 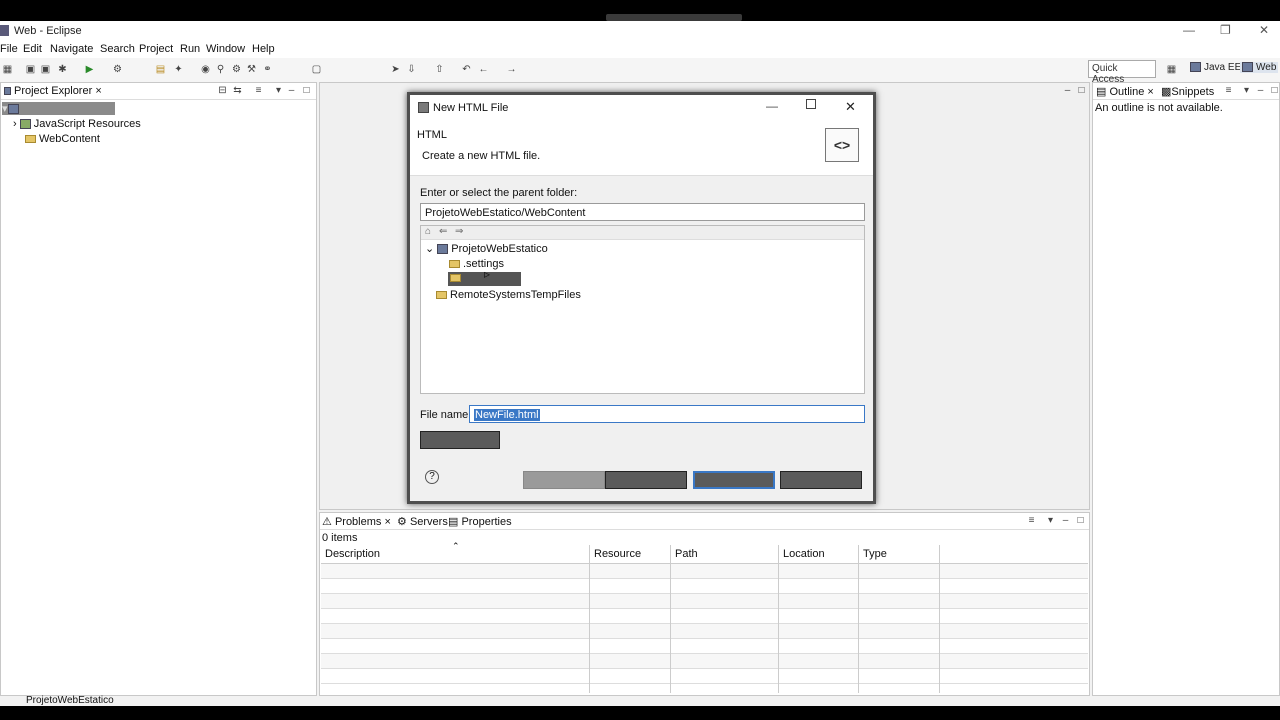 I want to click on next-button, so click(x=646, y=480).